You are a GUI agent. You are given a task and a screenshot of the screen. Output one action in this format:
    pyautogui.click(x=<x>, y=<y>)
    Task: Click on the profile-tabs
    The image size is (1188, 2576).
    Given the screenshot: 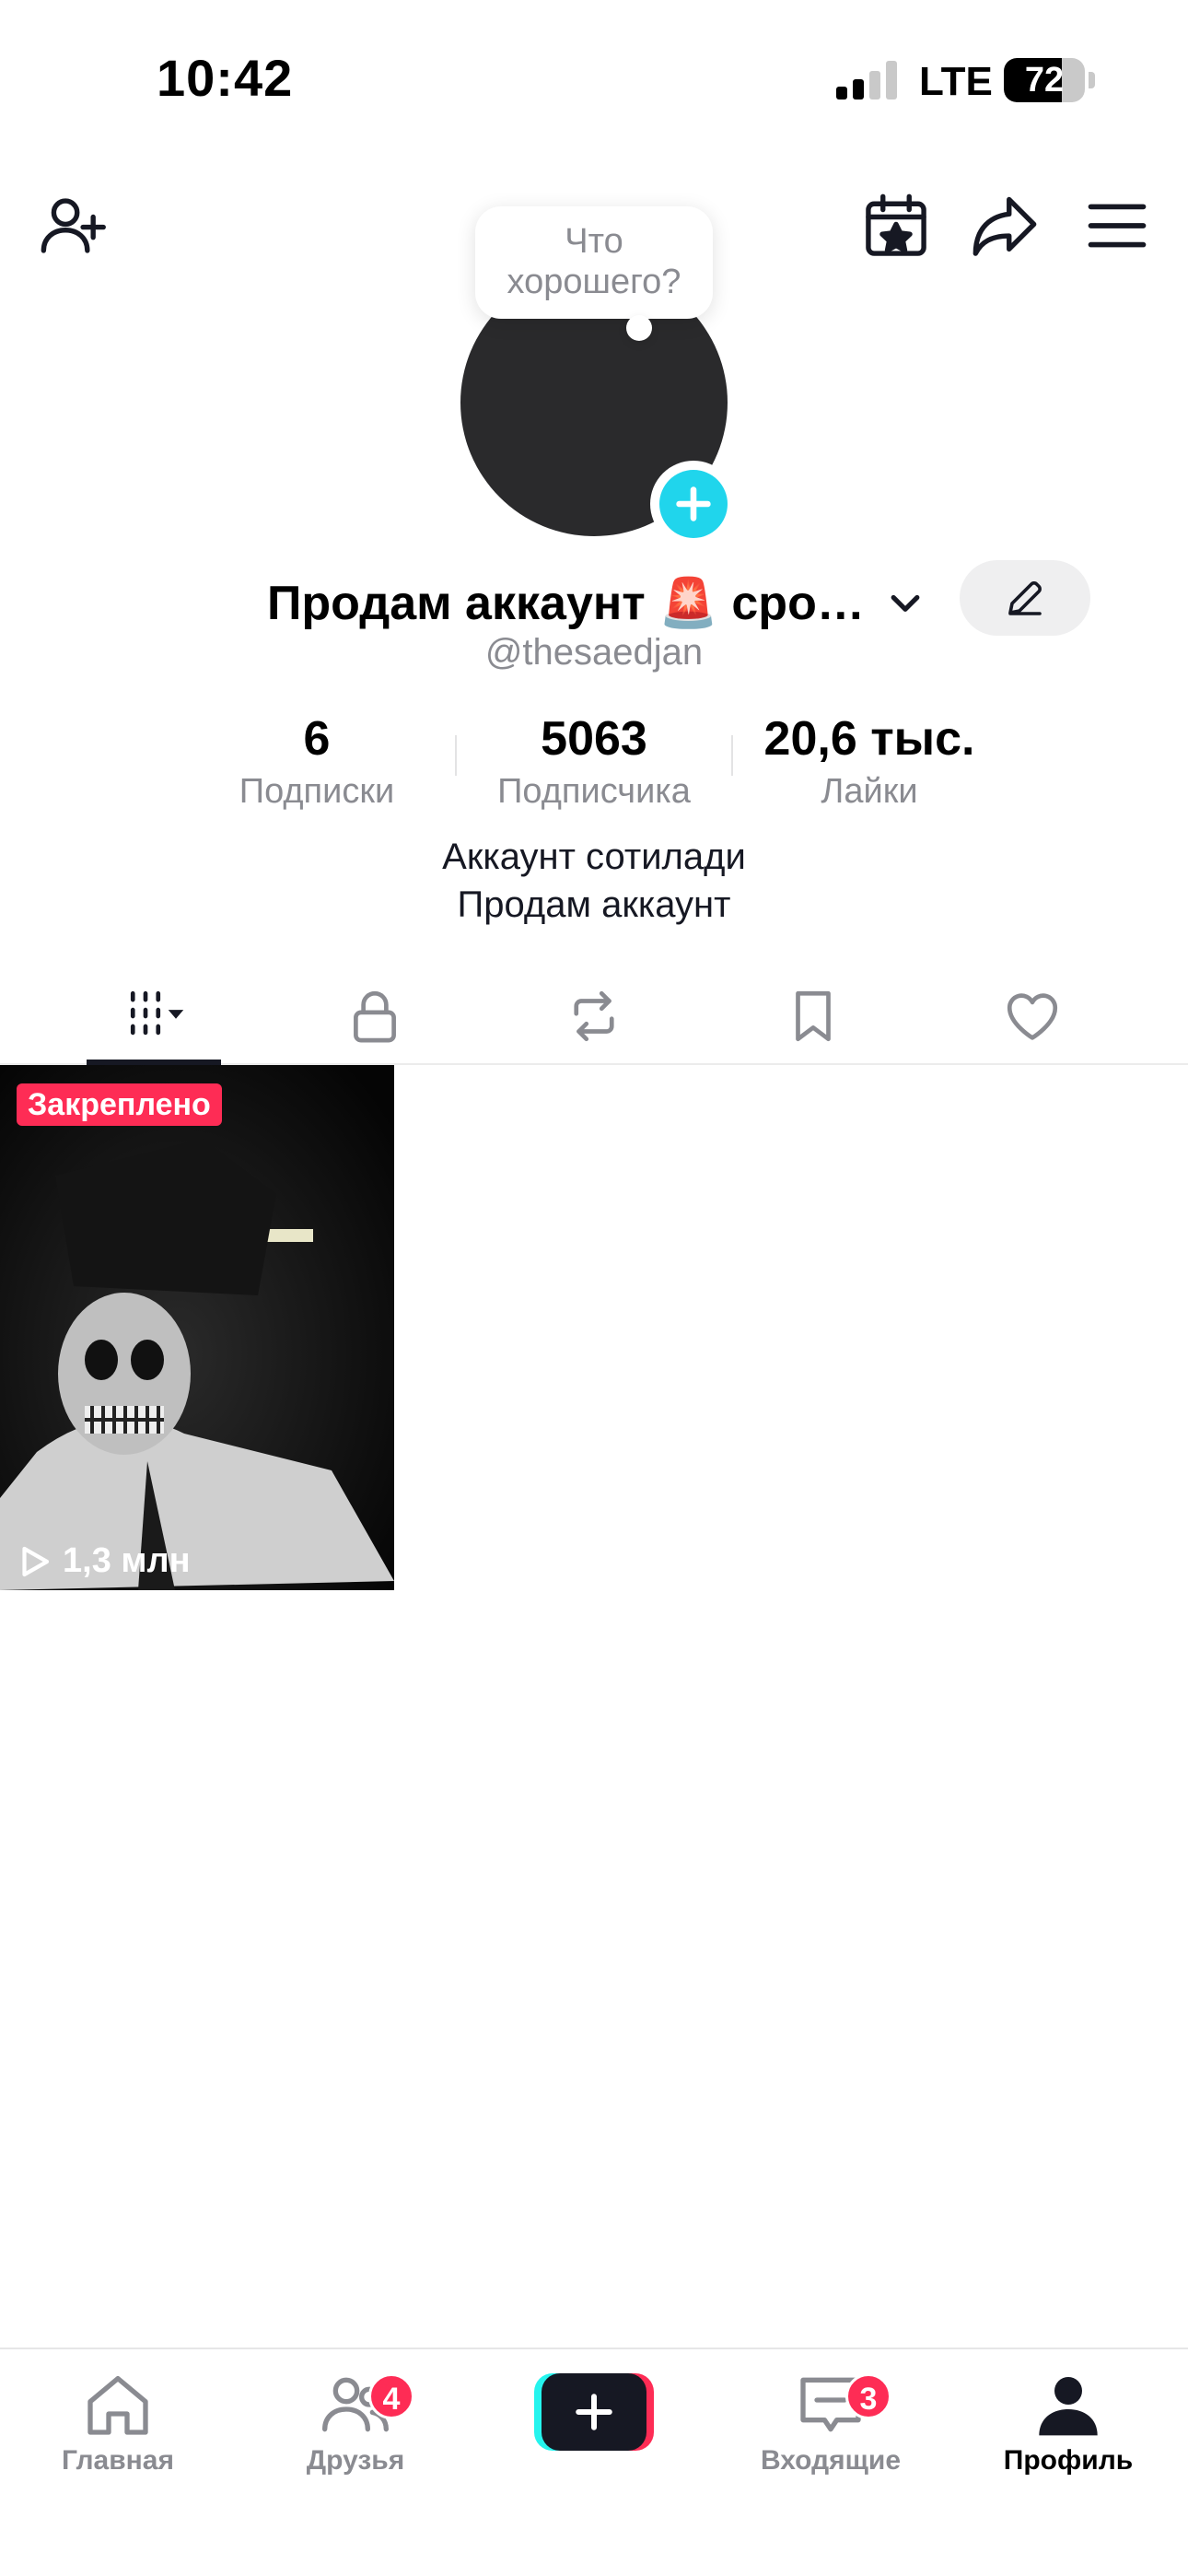 What is the action you would take?
    pyautogui.click(x=594, y=1016)
    